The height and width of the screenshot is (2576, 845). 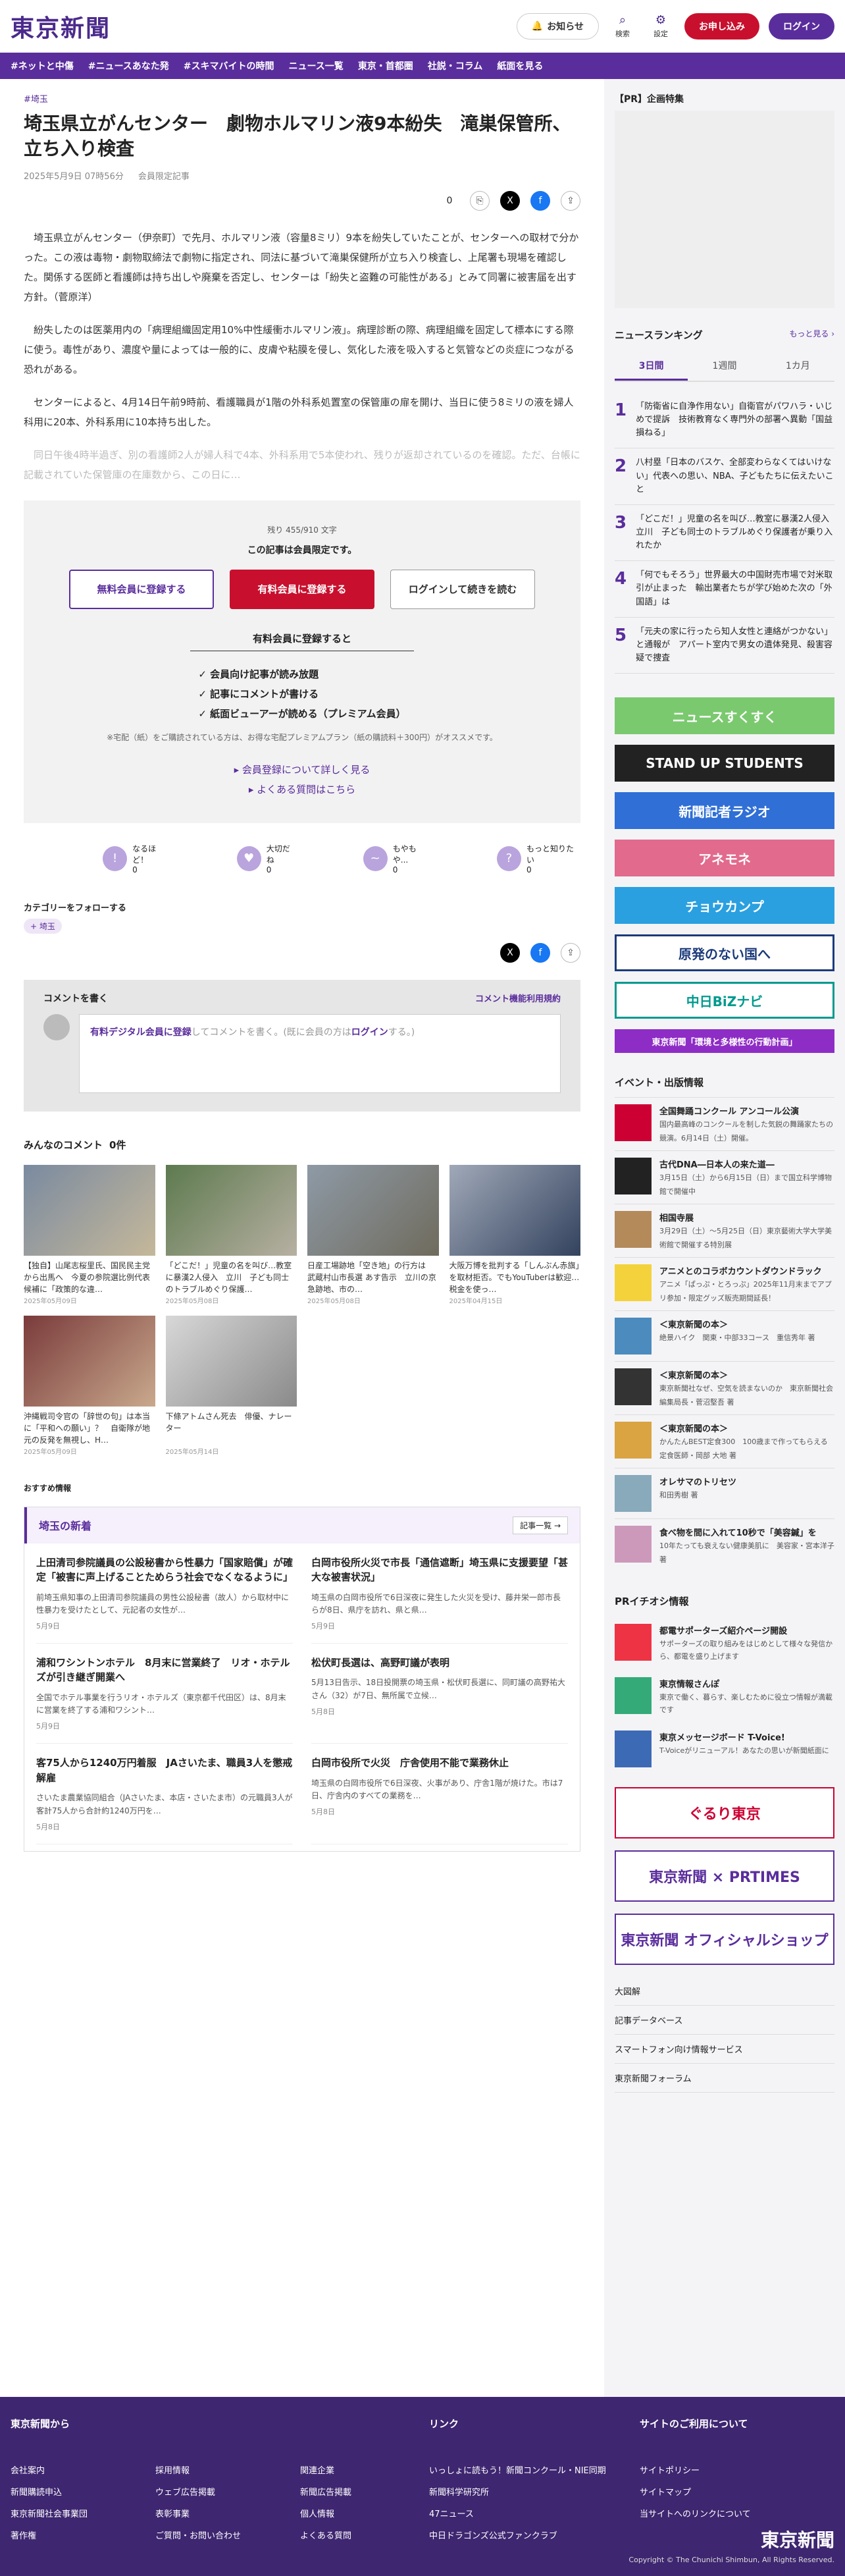 I want to click on footer-link: 中日ドラゴンズ公式ファンクラブ, so click(x=534, y=2535).